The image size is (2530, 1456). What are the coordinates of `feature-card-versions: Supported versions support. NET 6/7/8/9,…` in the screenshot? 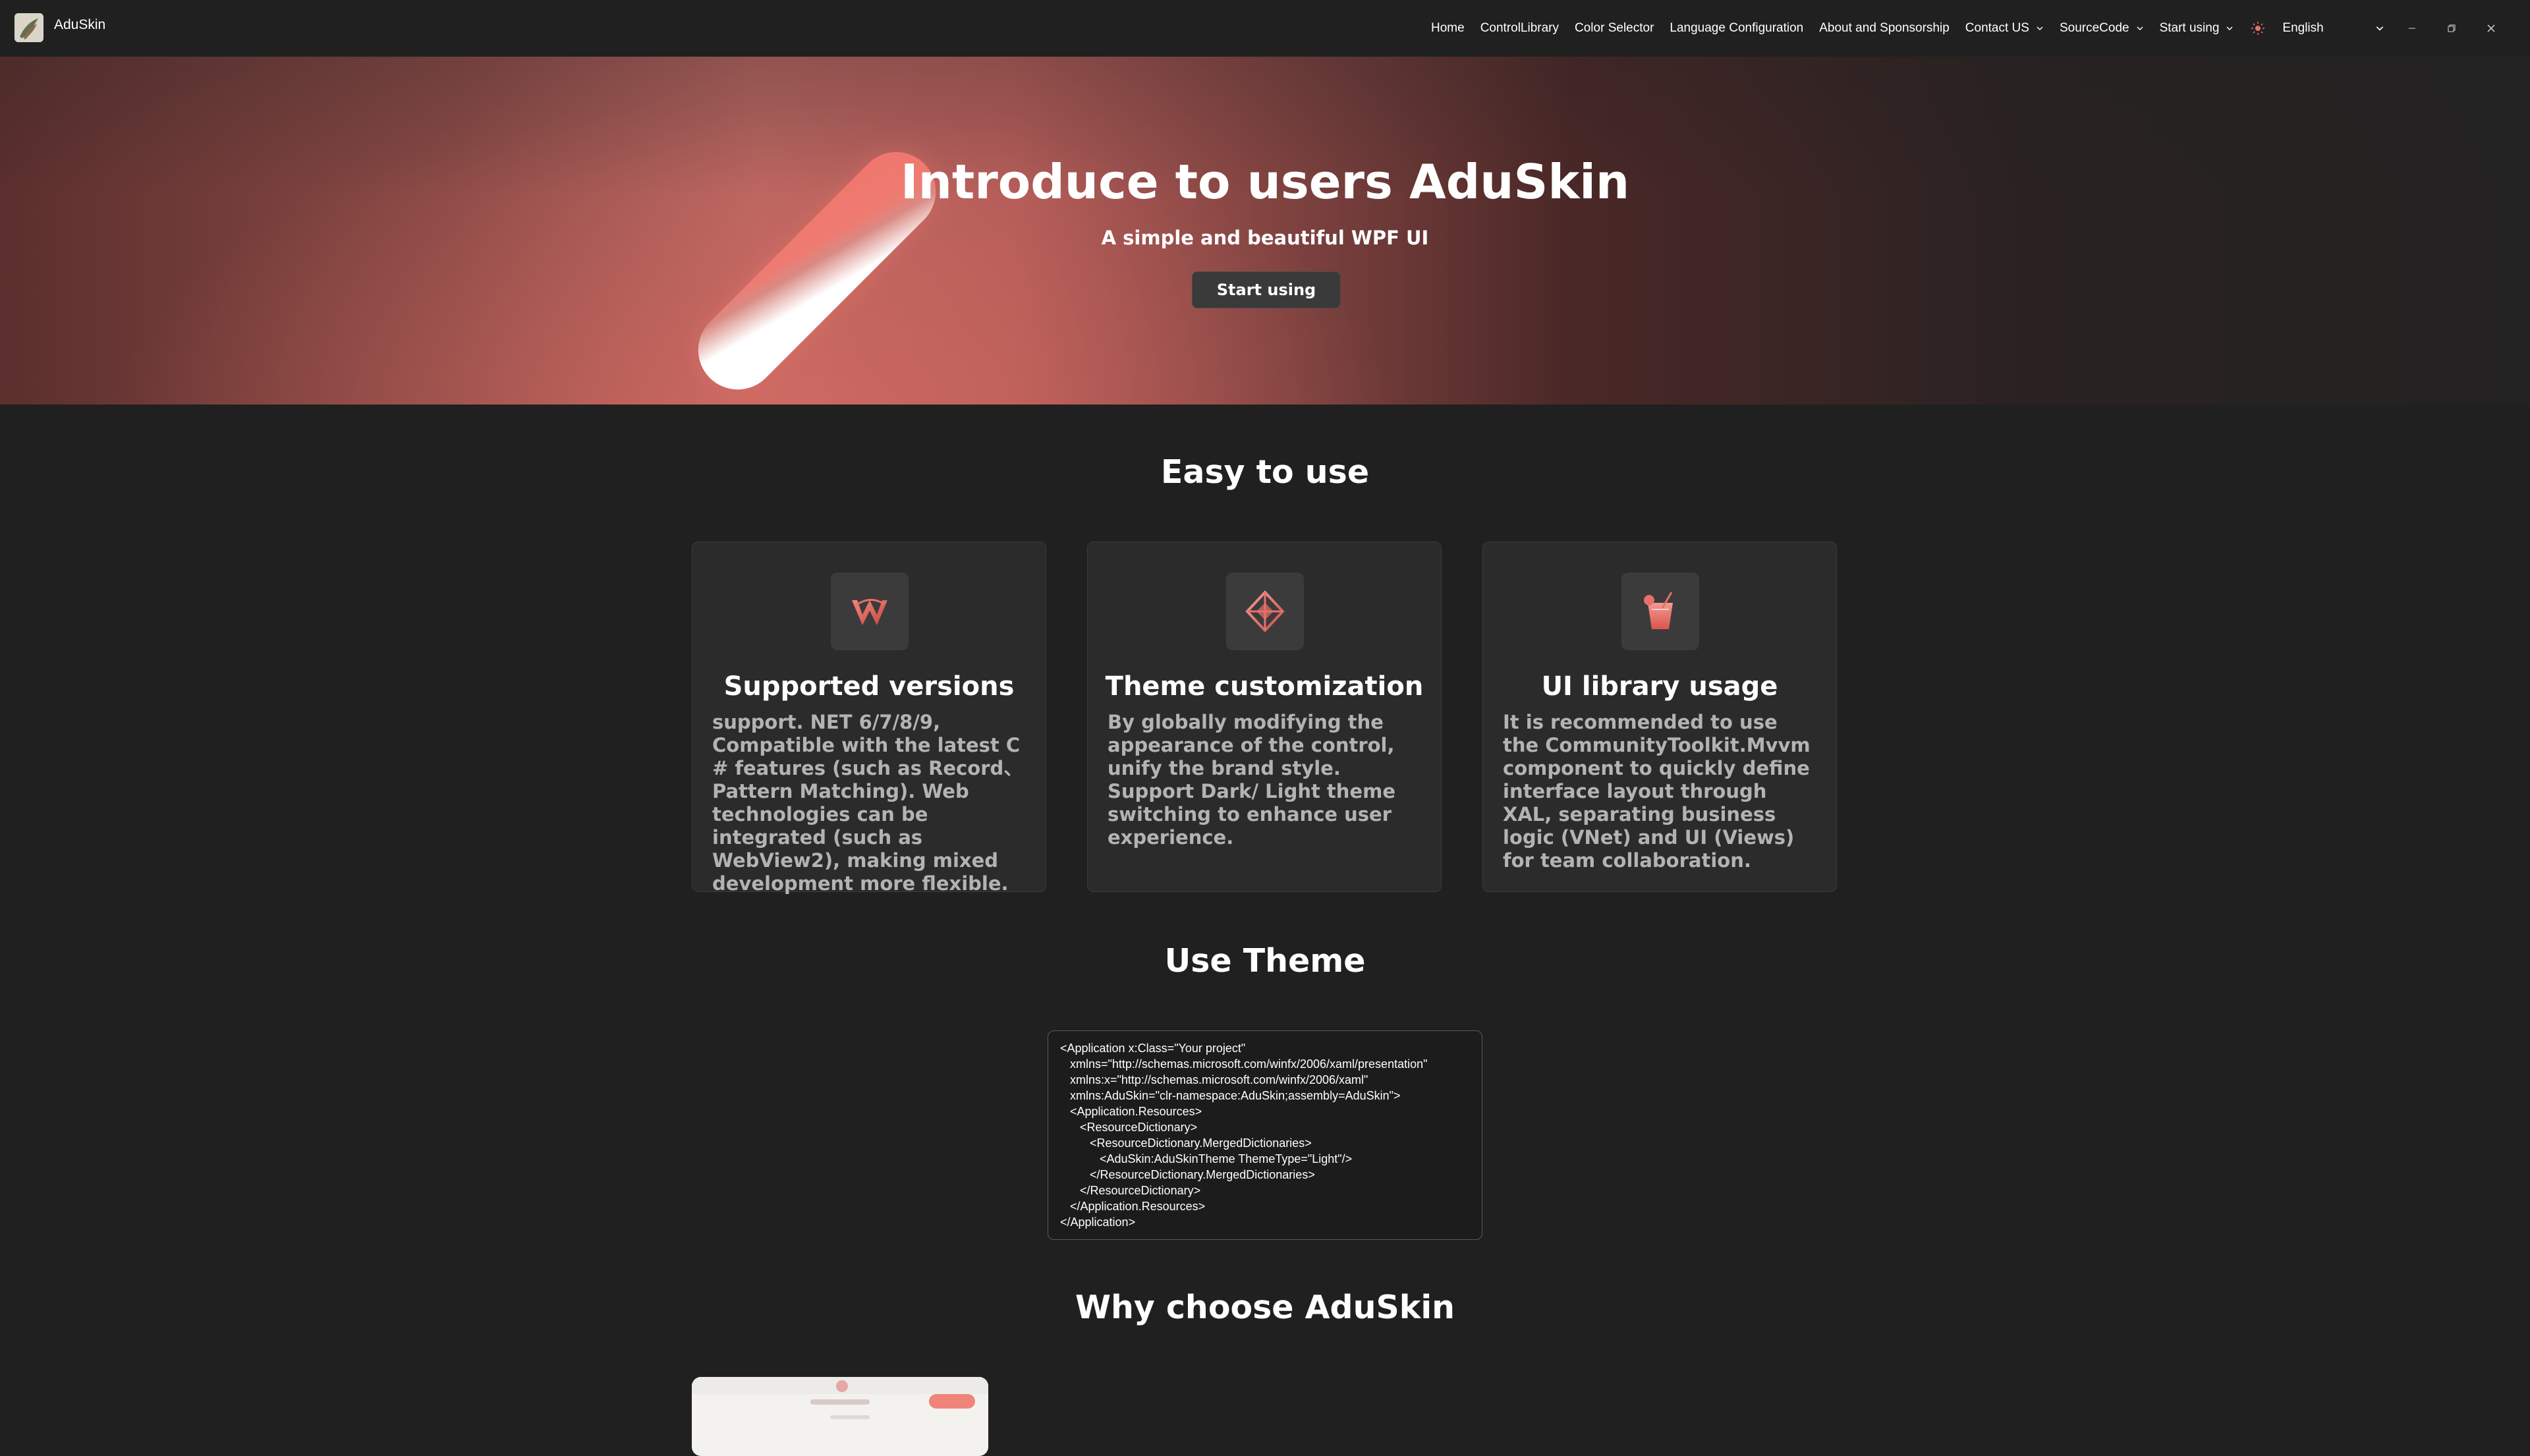 It's located at (869, 718).